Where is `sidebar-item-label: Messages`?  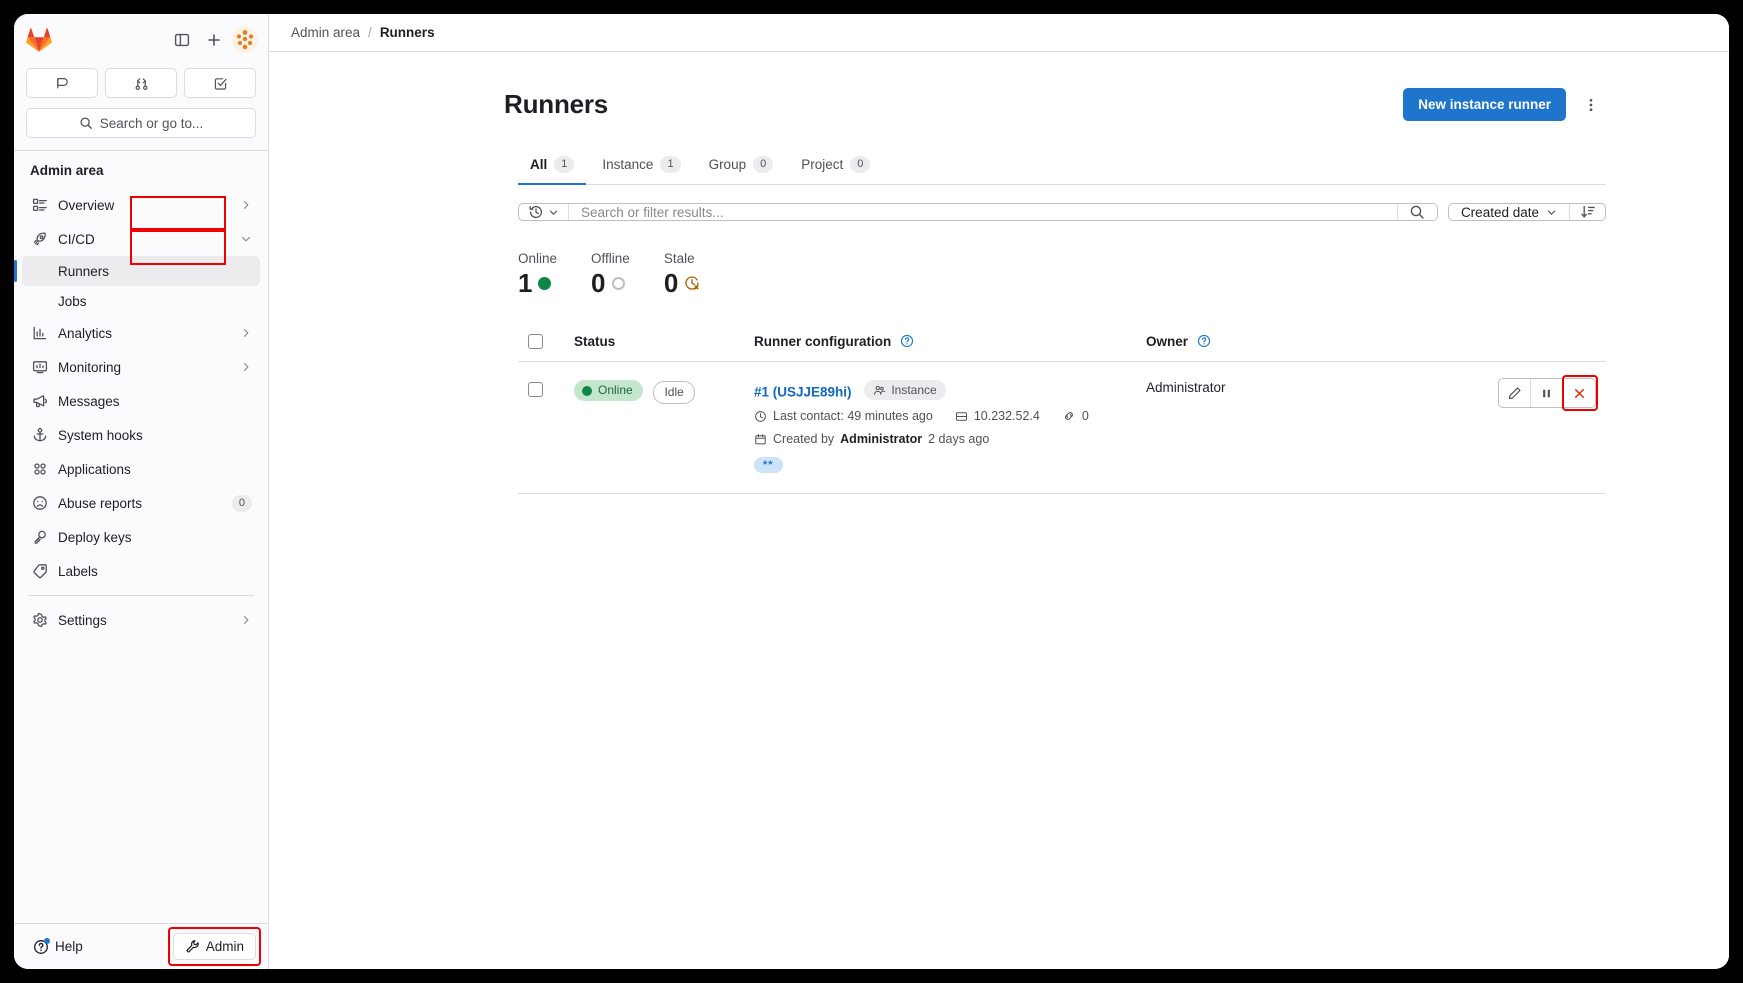 sidebar-item-label: Messages is located at coordinates (89, 401).